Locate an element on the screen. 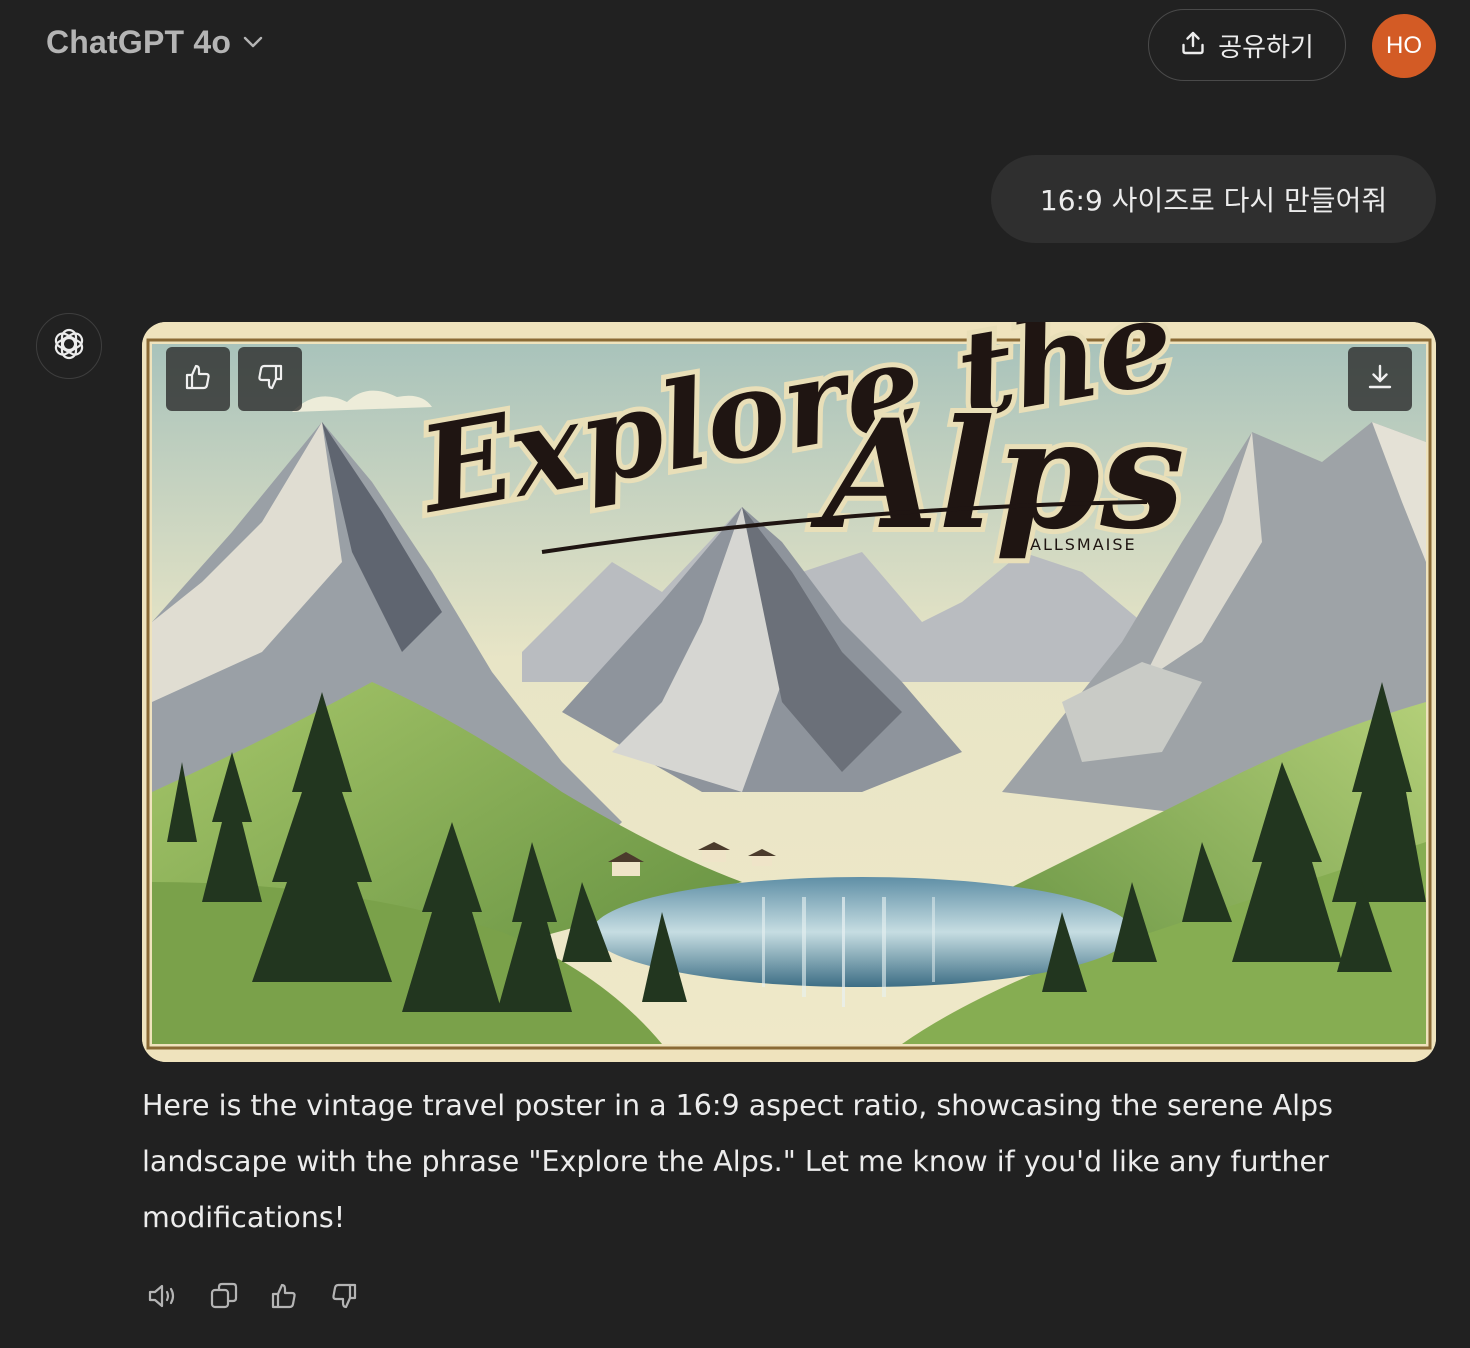 Image resolution: width=1470 pixels, height=1348 pixels. copy-button is located at coordinates (224, 1298).